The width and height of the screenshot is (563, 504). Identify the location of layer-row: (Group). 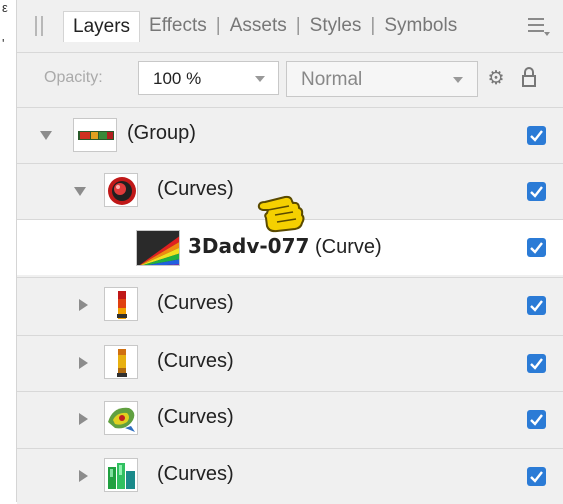
(290, 135).